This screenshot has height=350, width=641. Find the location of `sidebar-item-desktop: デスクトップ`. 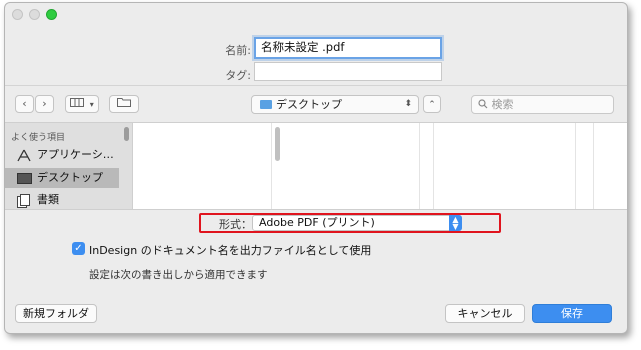

sidebar-item-desktop: デスクトップ is located at coordinates (62, 178).